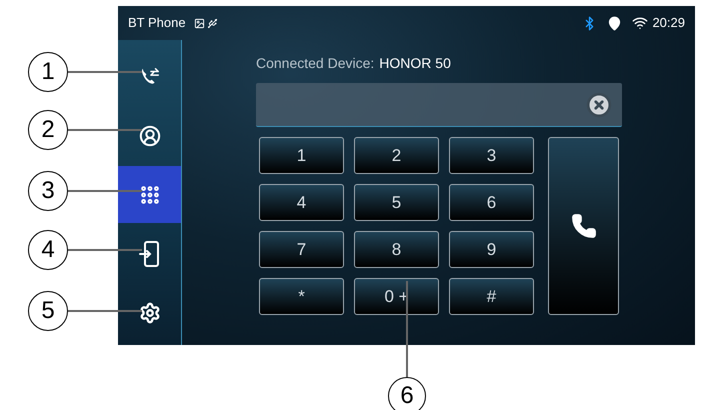 The width and height of the screenshot is (703, 410). I want to click on call-button, so click(583, 226).